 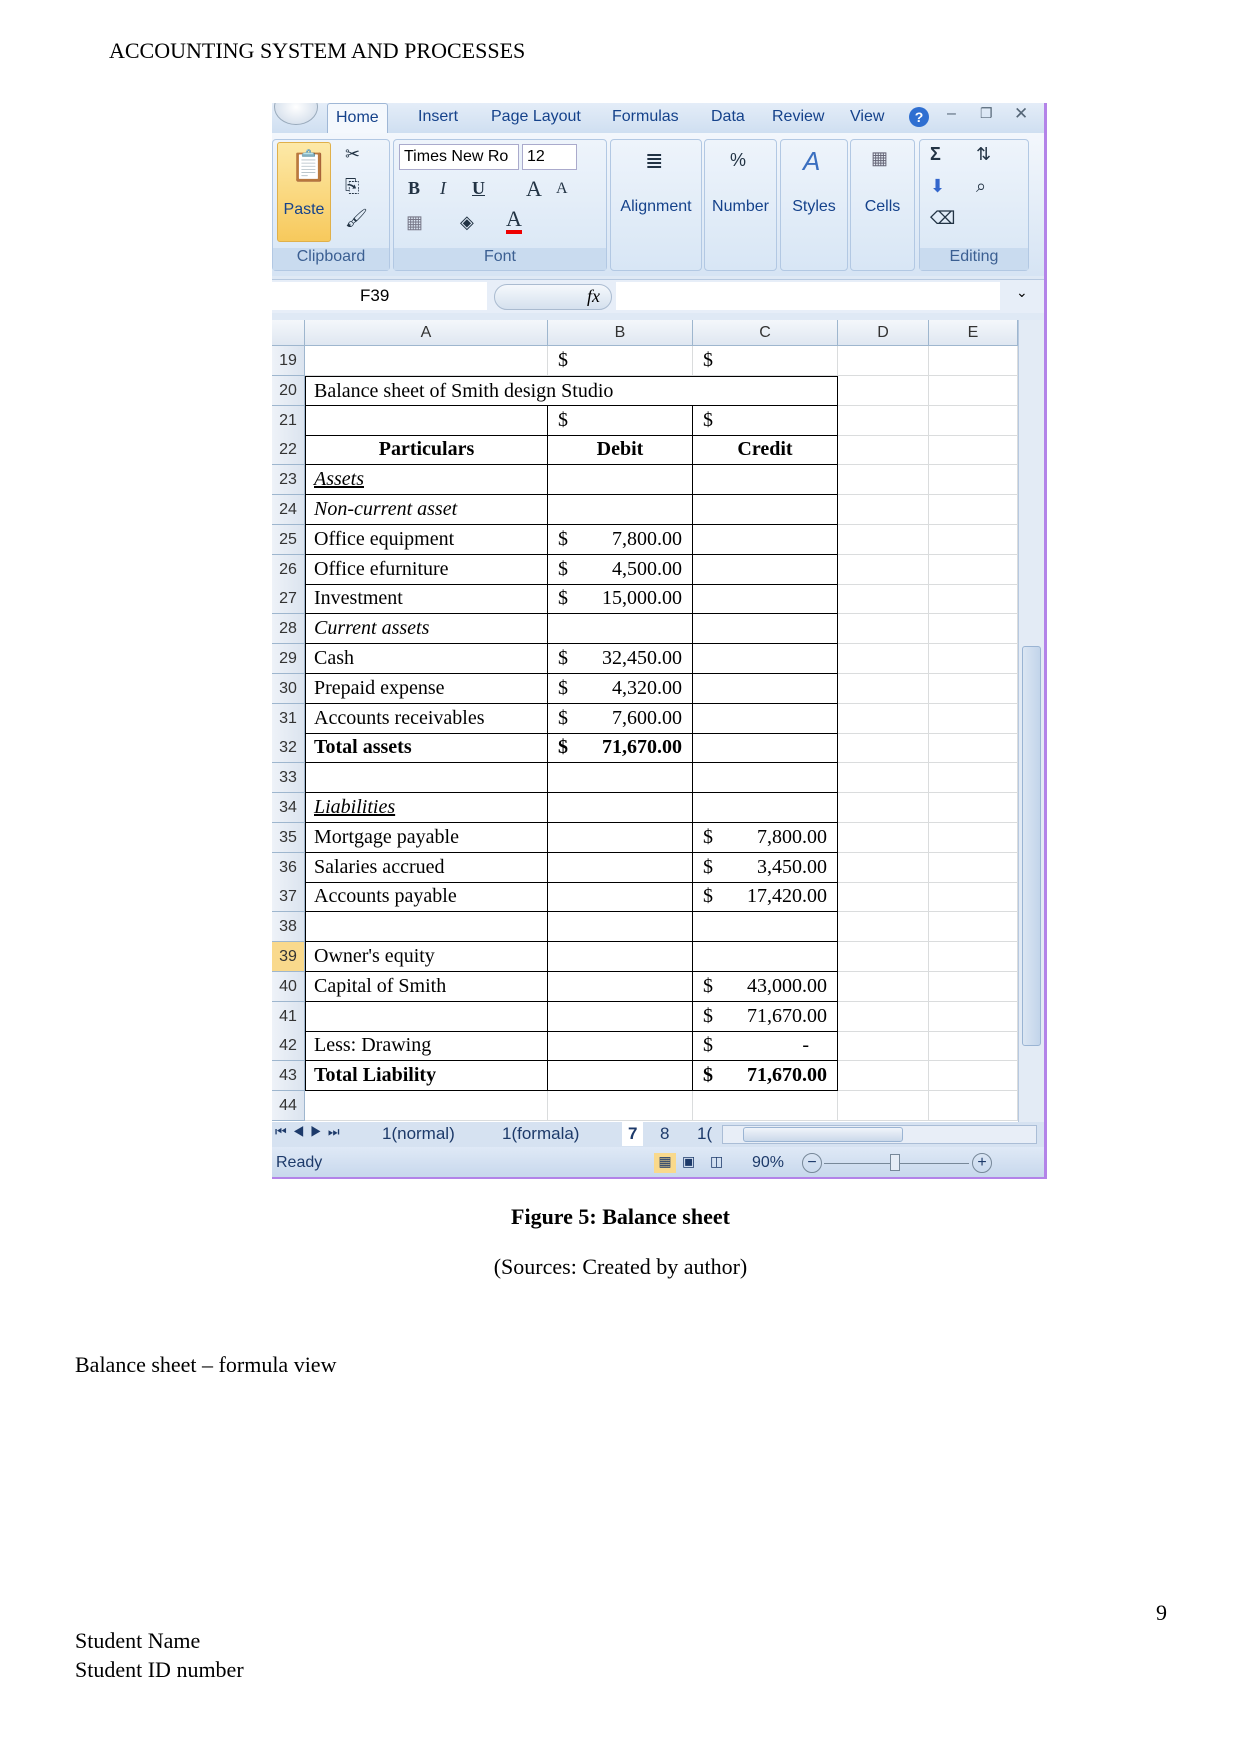 What do you see at coordinates (426, 748) in the screenshot?
I see `cell-a: Total assets` at bounding box center [426, 748].